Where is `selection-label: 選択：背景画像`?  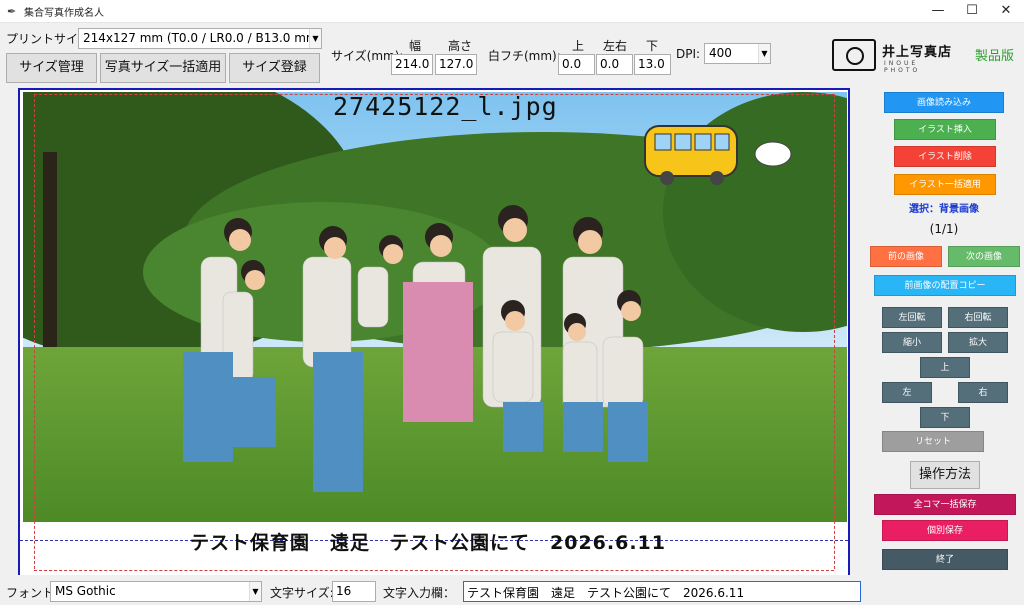 selection-label: 選択：背景画像 is located at coordinates (944, 209).